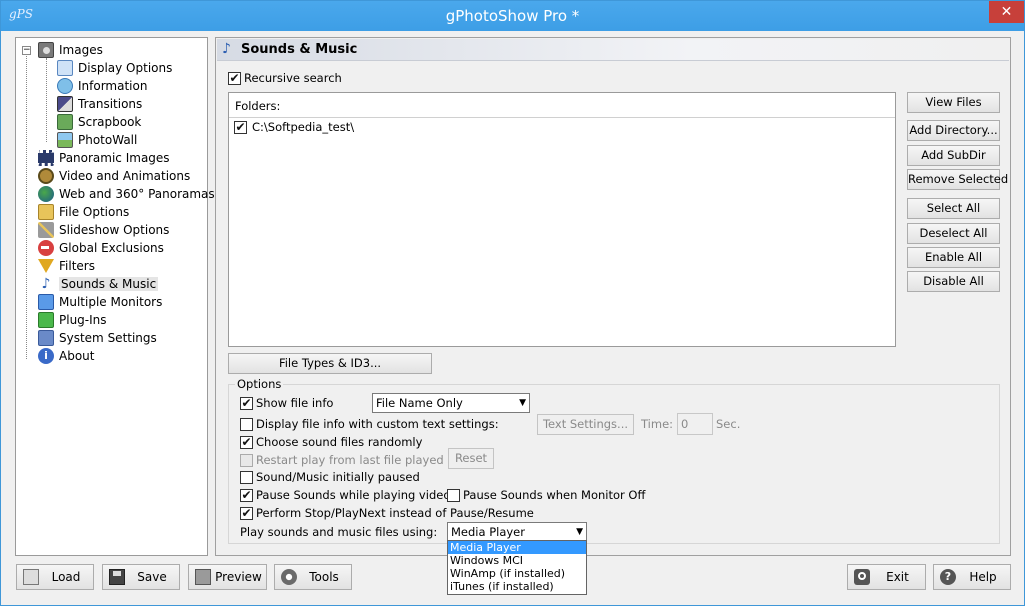 This screenshot has height=606, width=1025. What do you see at coordinates (953, 281) in the screenshot?
I see `disable-all-button: Disable All` at bounding box center [953, 281].